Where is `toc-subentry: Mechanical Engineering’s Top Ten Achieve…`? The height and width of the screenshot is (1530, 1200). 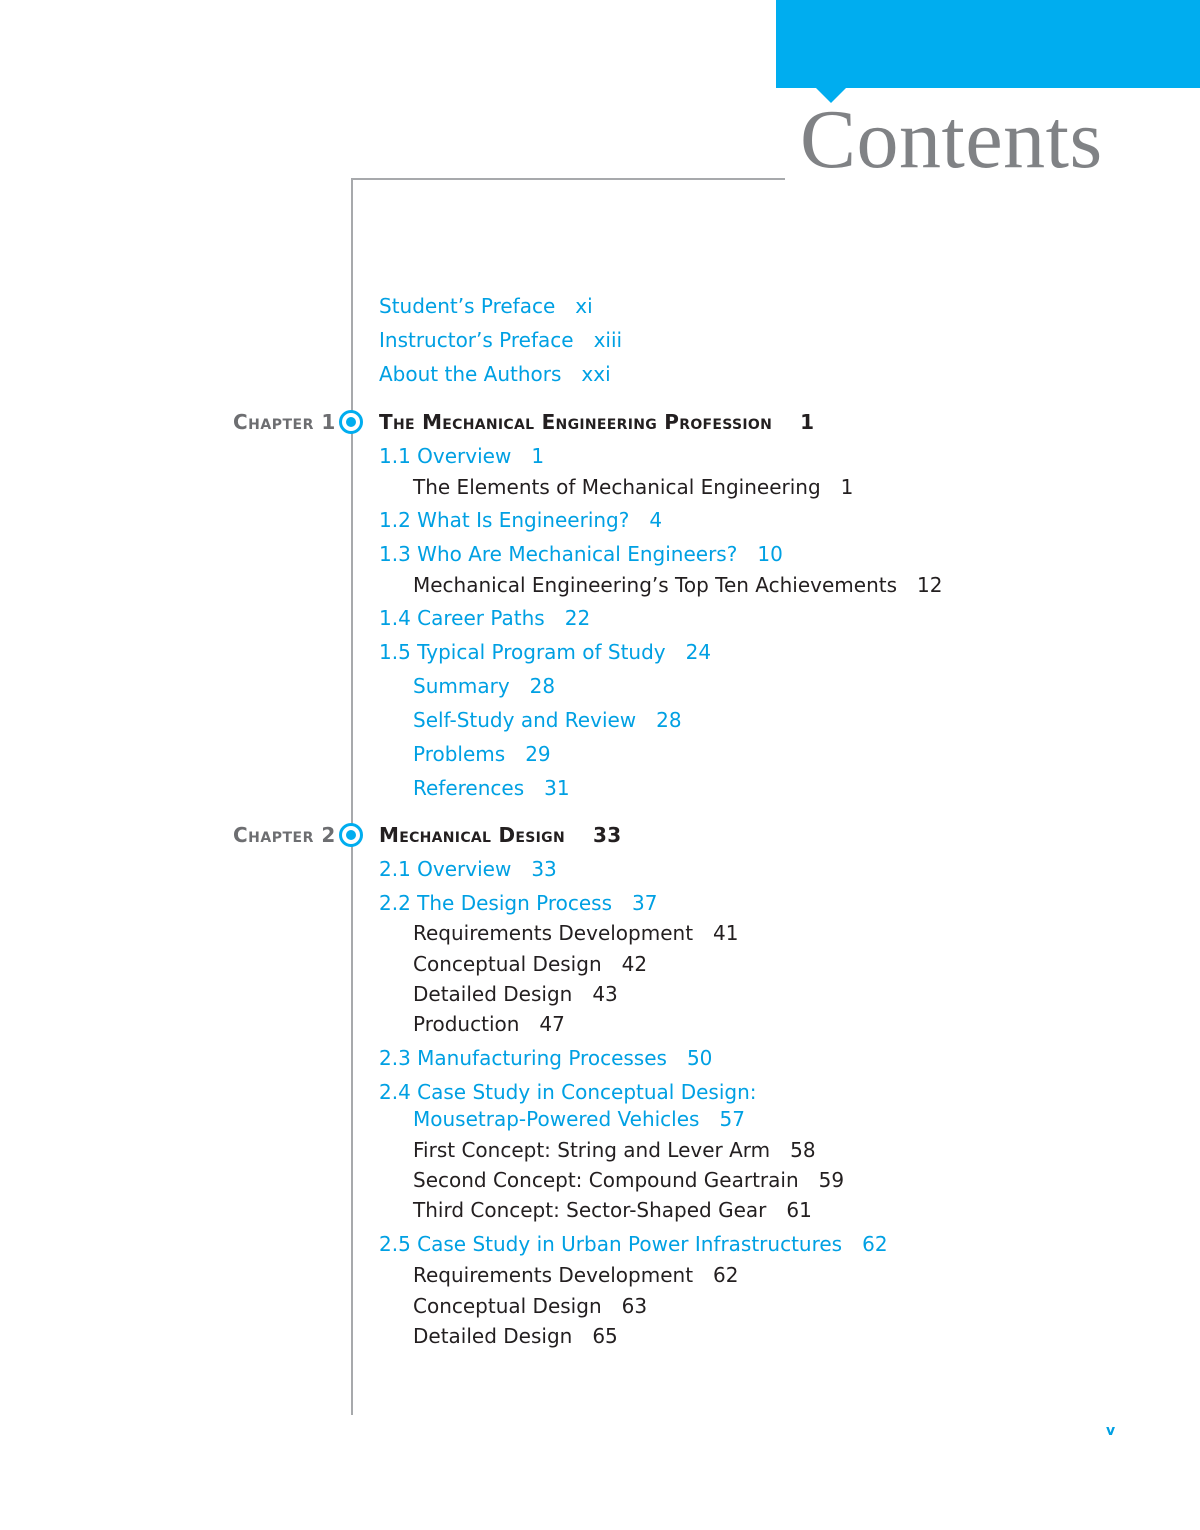
toc-subentry: Mechanical Engineering’s Top Ten Achieve… is located at coordinates (677, 585).